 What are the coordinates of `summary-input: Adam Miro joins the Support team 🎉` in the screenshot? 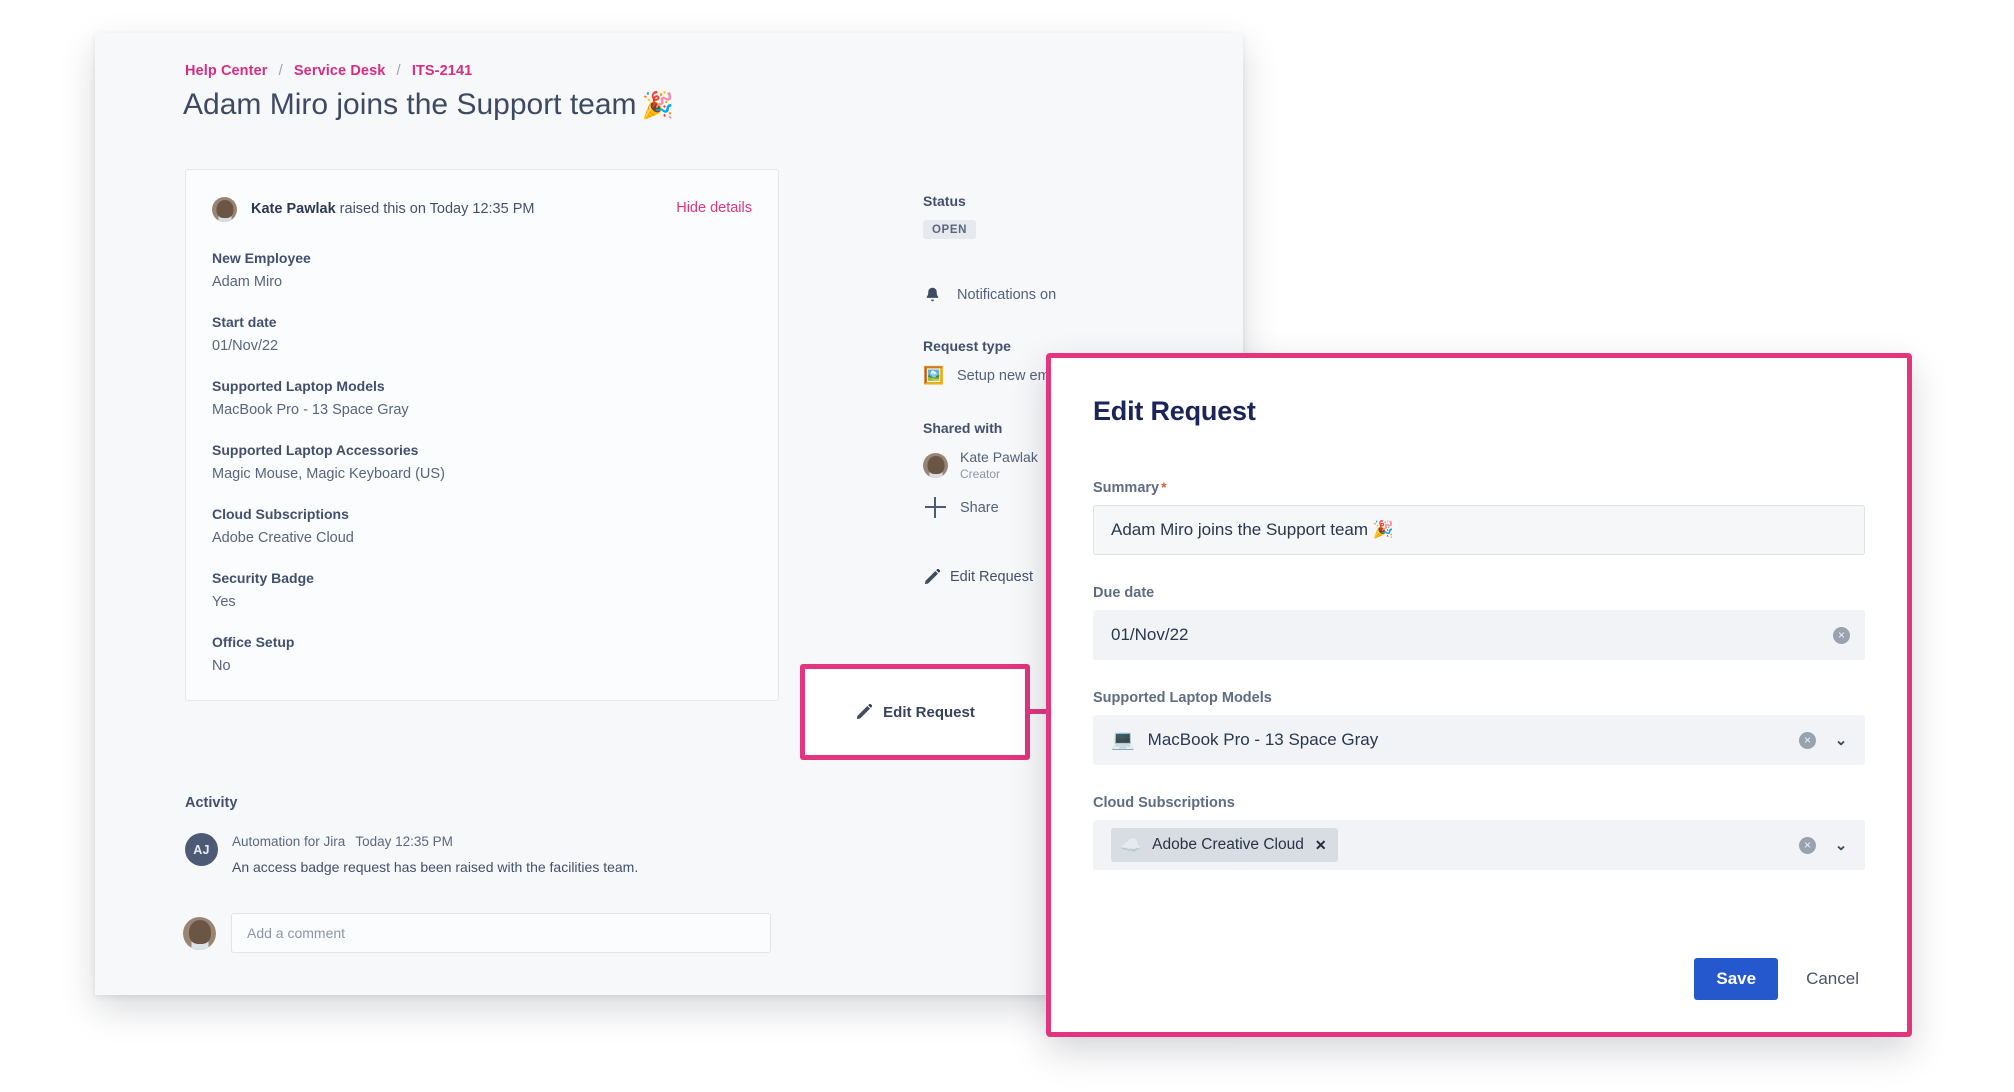 It's located at (1479, 530).